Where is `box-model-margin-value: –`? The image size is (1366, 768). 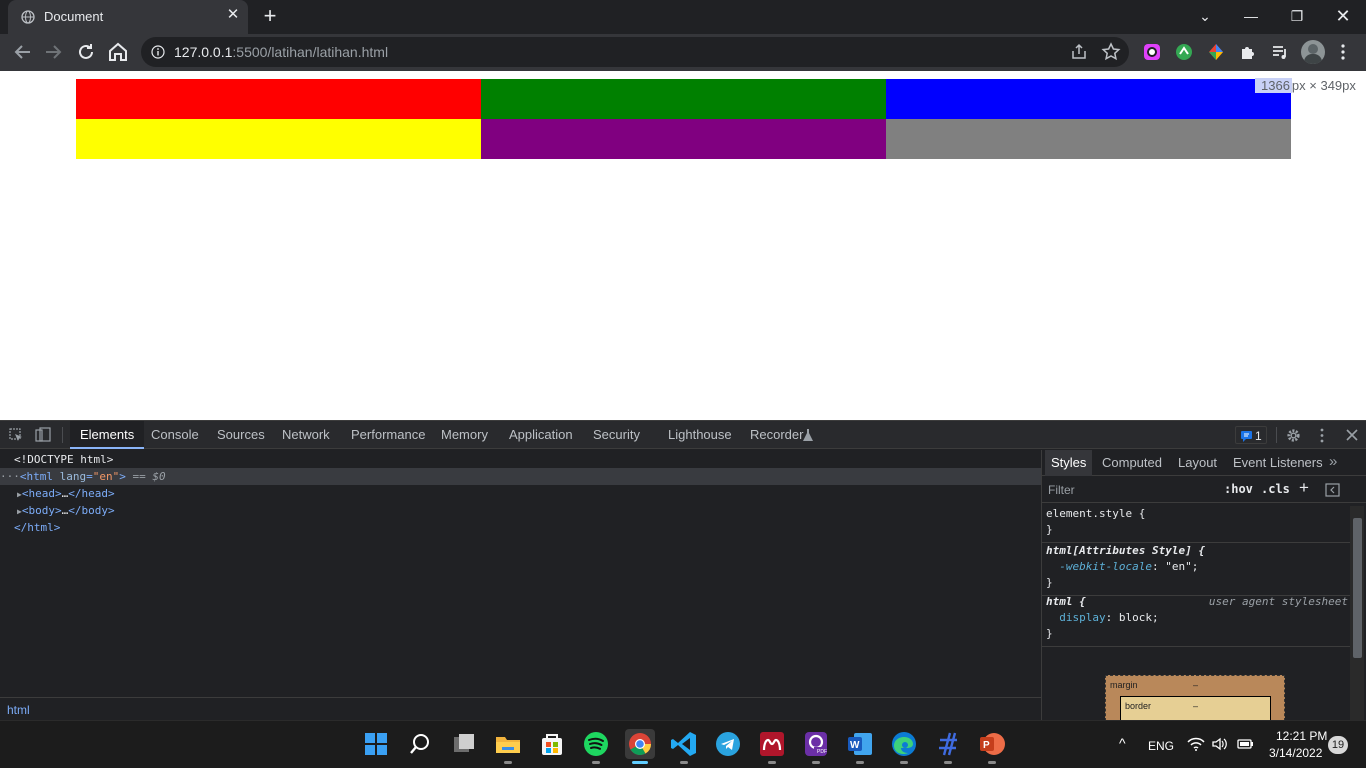 box-model-margin-value: – is located at coordinates (1195, 685).